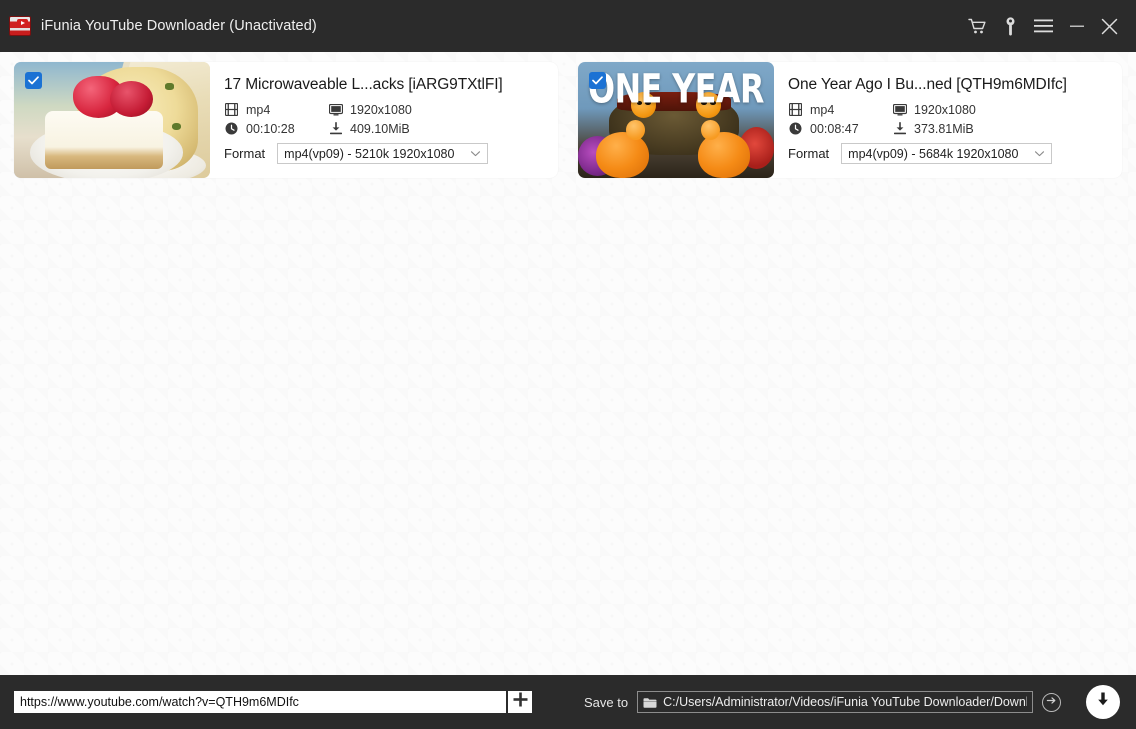  Describe the element at coordinates (260, 702) in the screenshot. I see `url-input` at that location.